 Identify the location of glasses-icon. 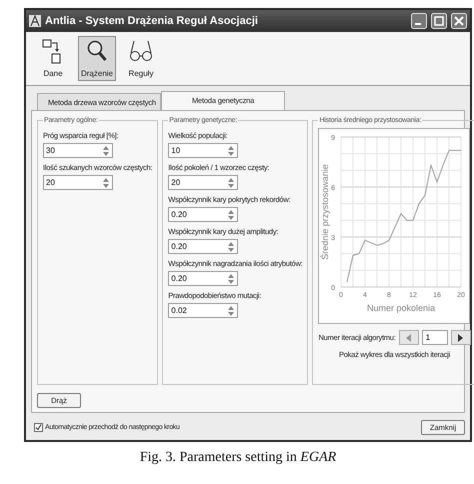
(141, 51).